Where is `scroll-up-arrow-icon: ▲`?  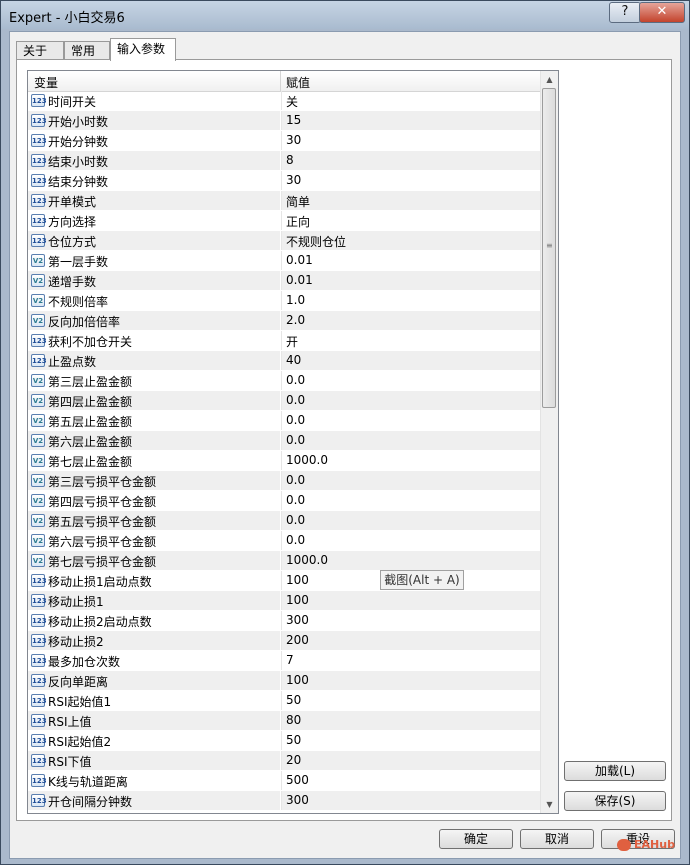 scroll-up-arrow-icon: ▲ is located at coordinates (549, 79).